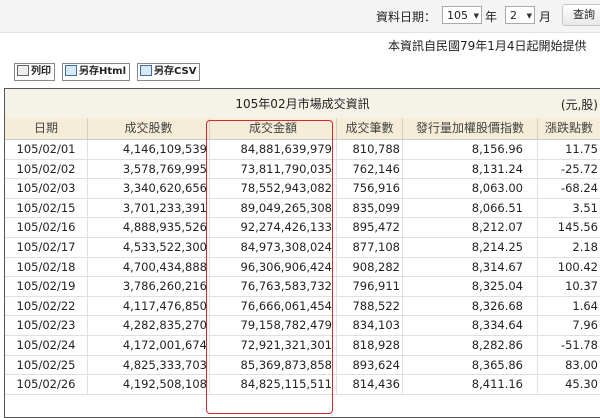 Image resolution: width=600 pixels, height=418 pixels. Describe the element at coordinates (175, 71) in the screenshot. I see `save-csv-label: 另存CSV` at that location.